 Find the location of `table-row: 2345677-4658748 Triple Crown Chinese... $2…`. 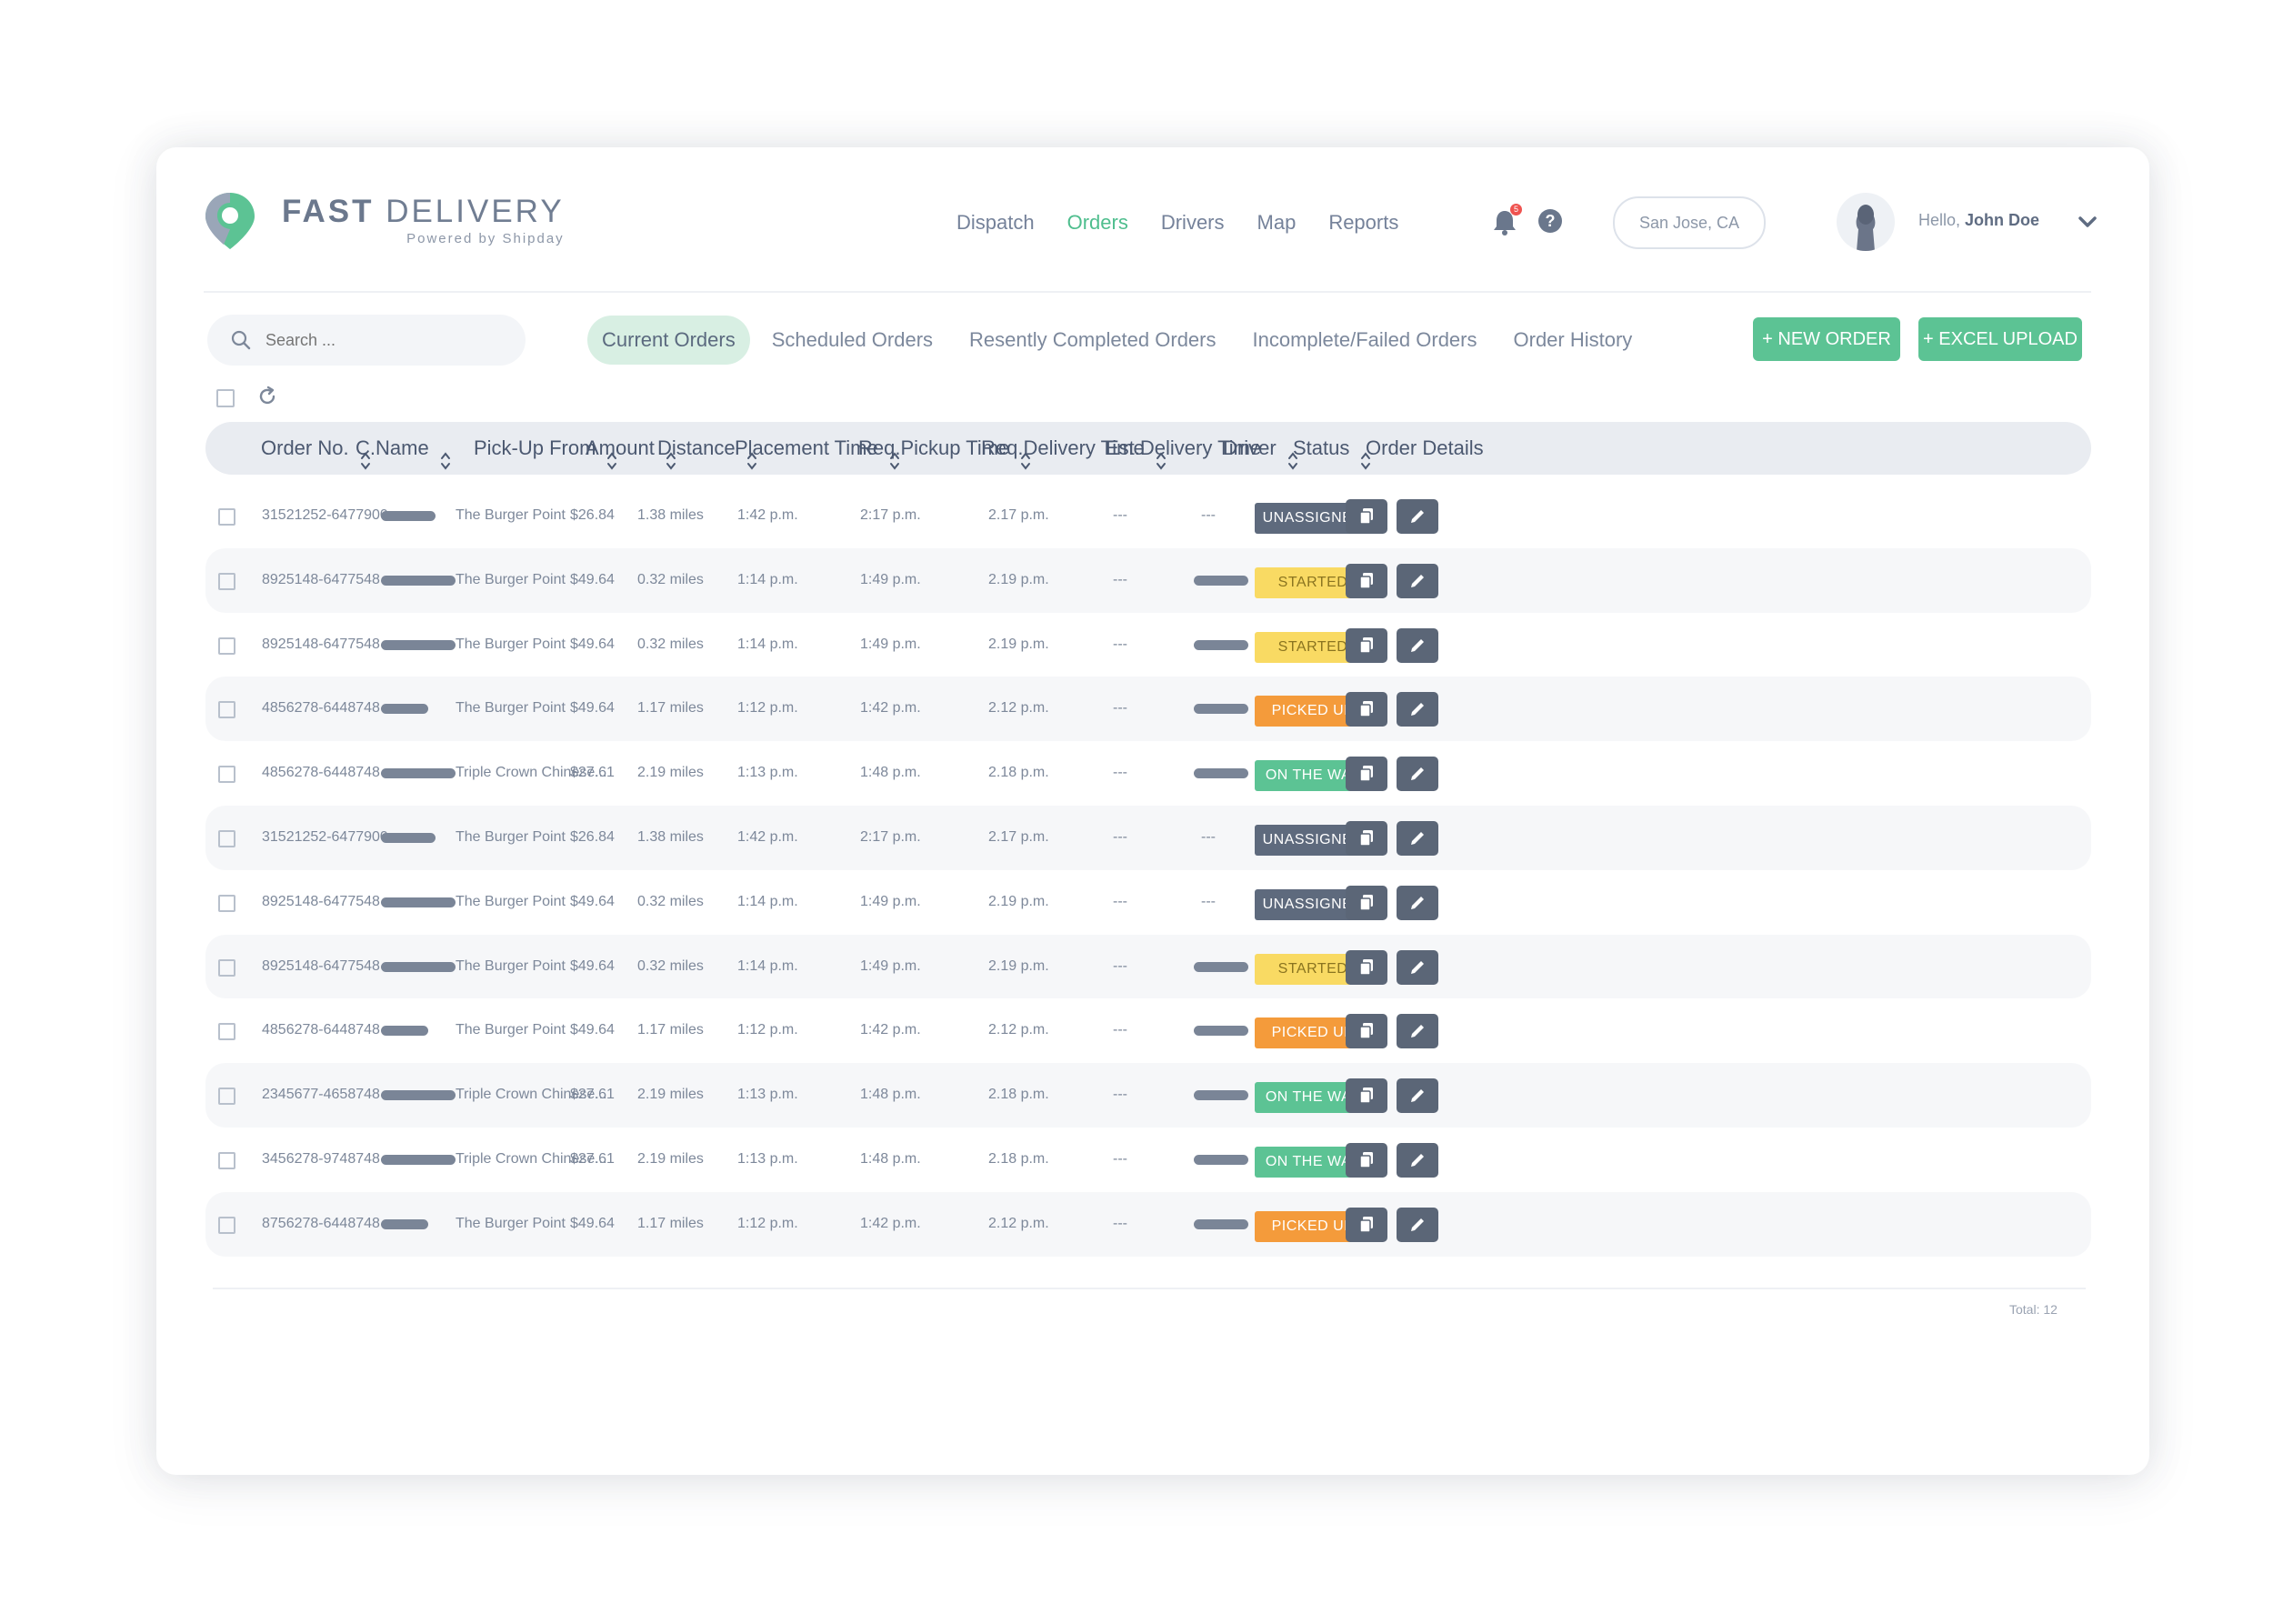

table-row: 2345677-4658748 Triple Crown Chinese... $2… is located at coordinates (1148, 1095).